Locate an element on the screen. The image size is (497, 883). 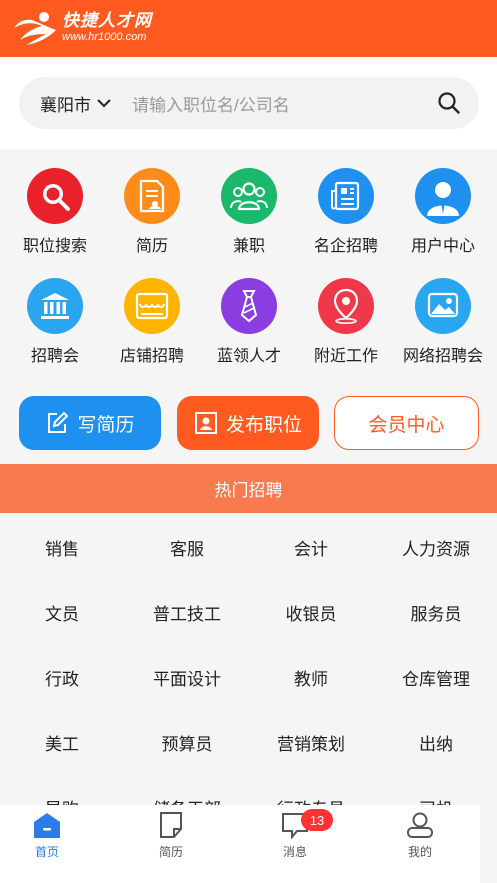
grid-item-user-center: 用户中心 is located at coordinates (443, 212).